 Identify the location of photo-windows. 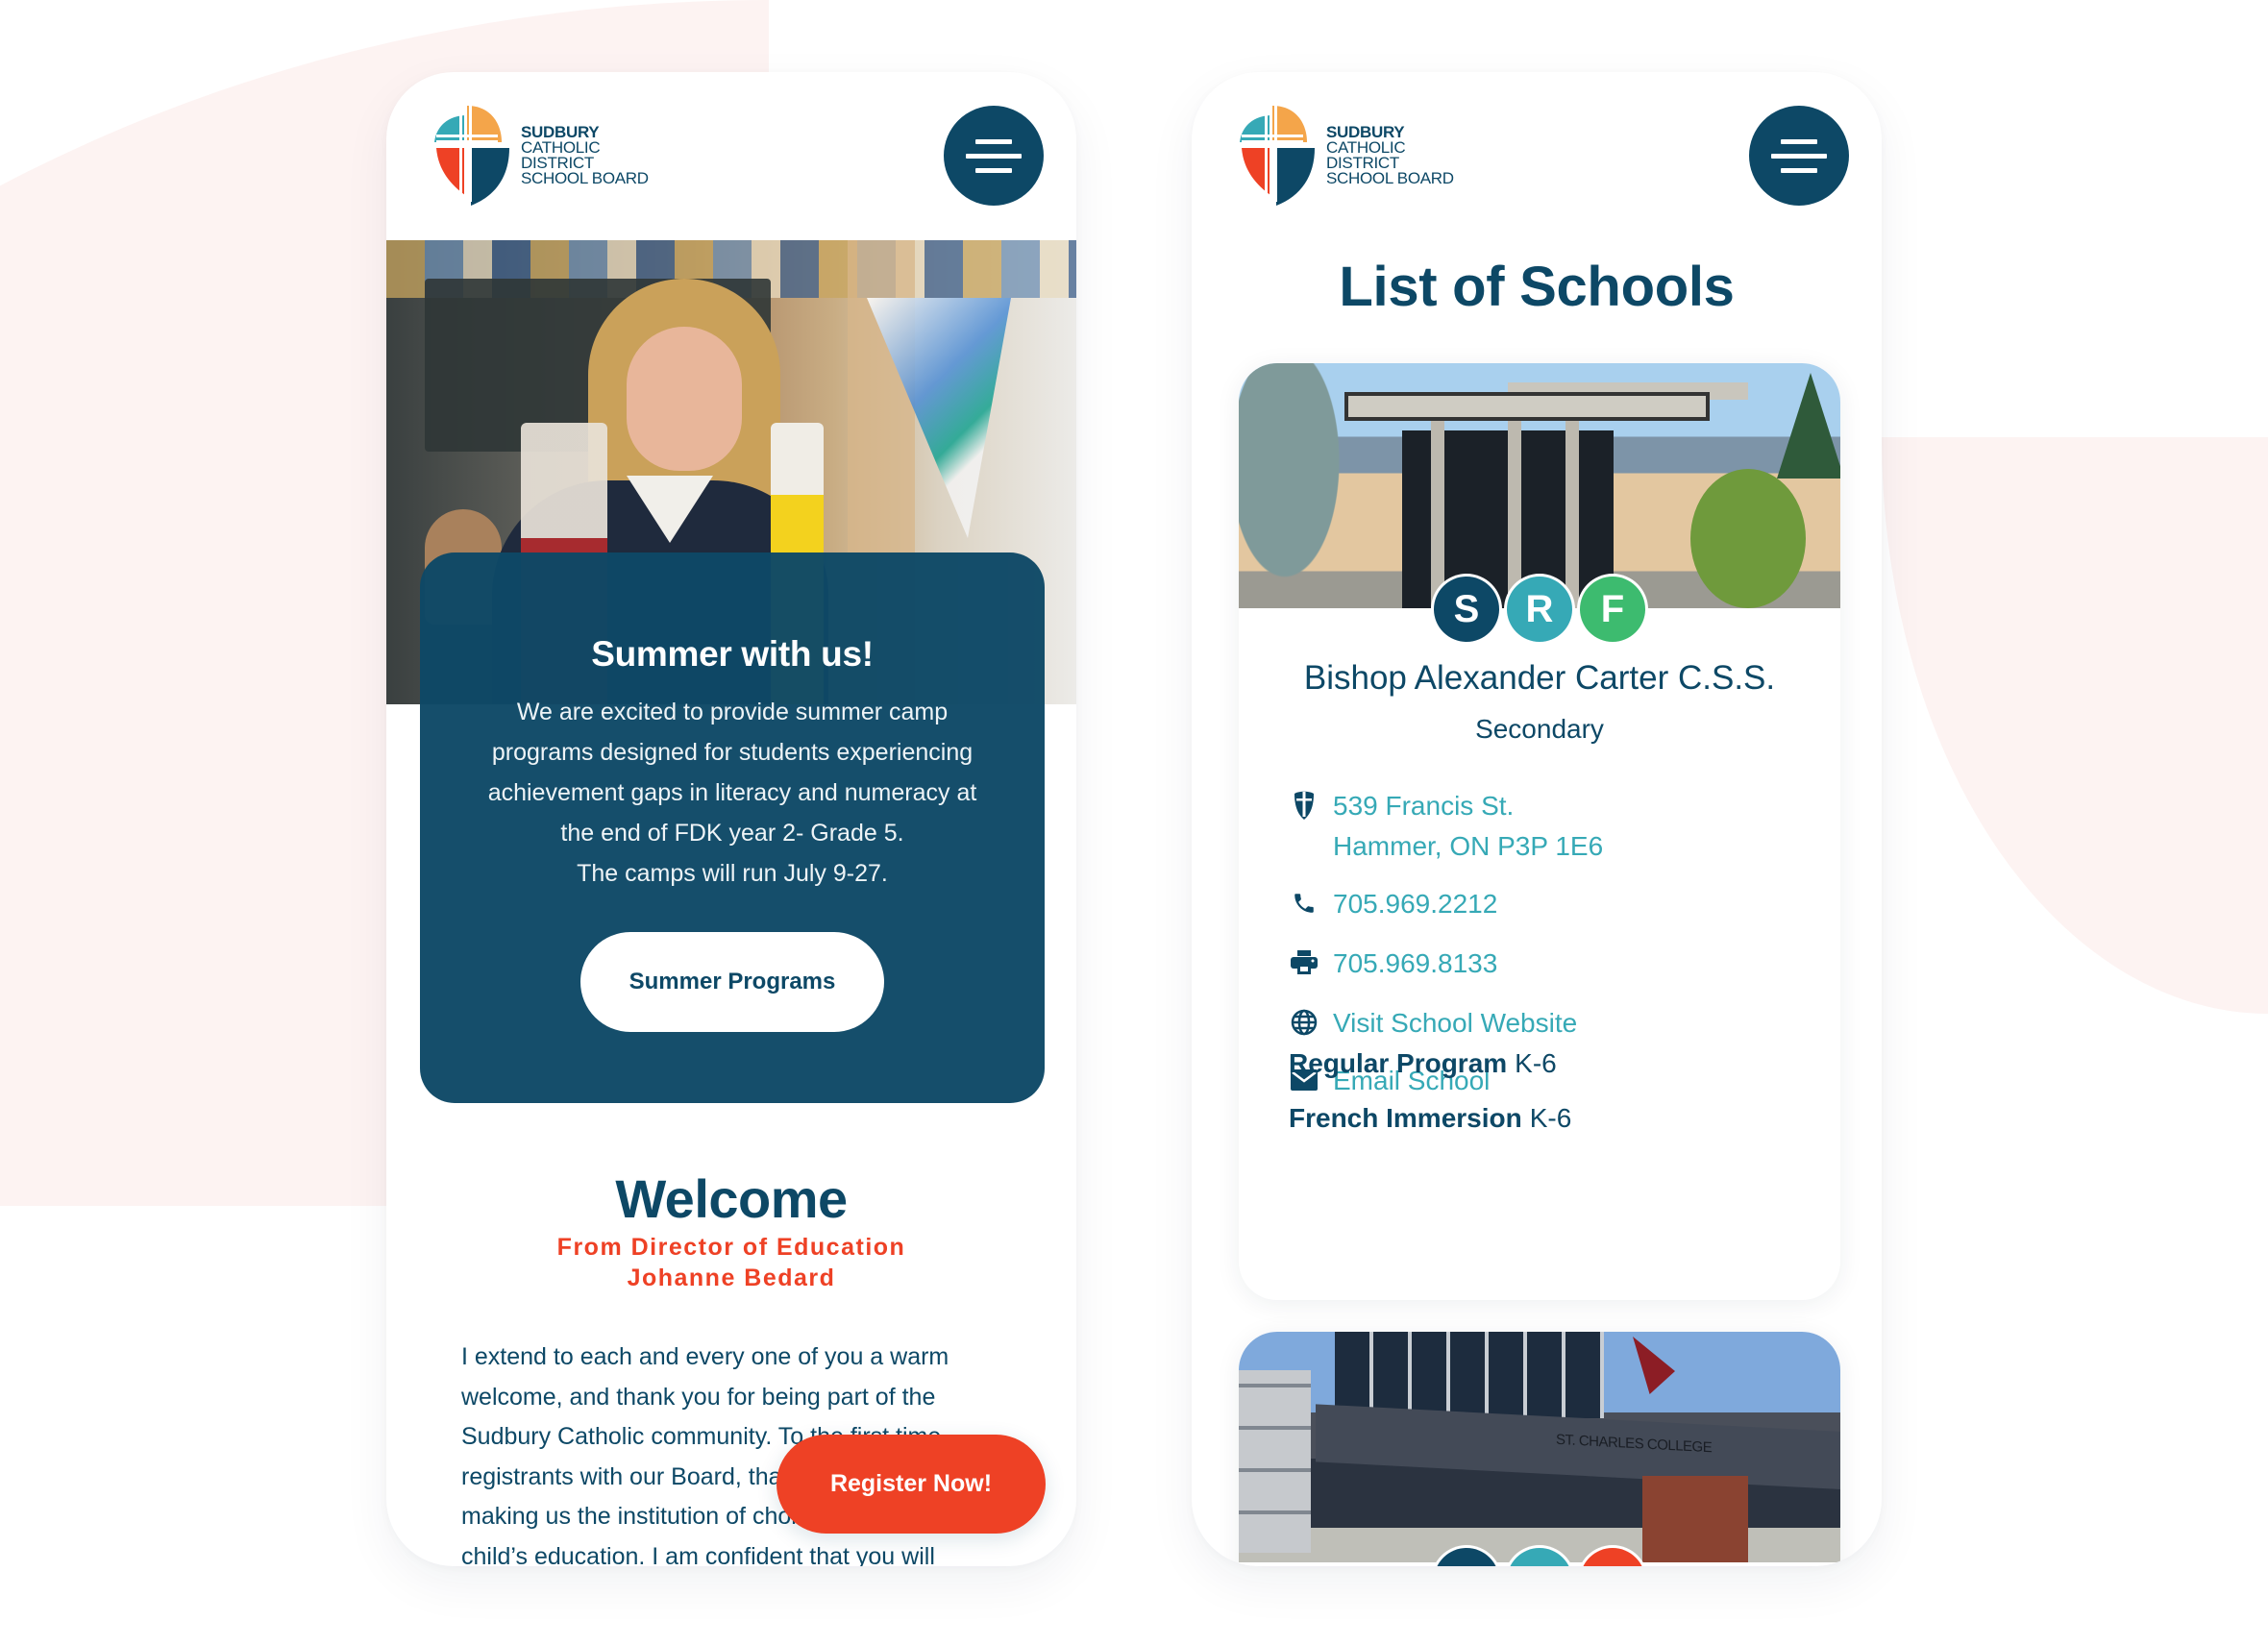
(1469, 1375).